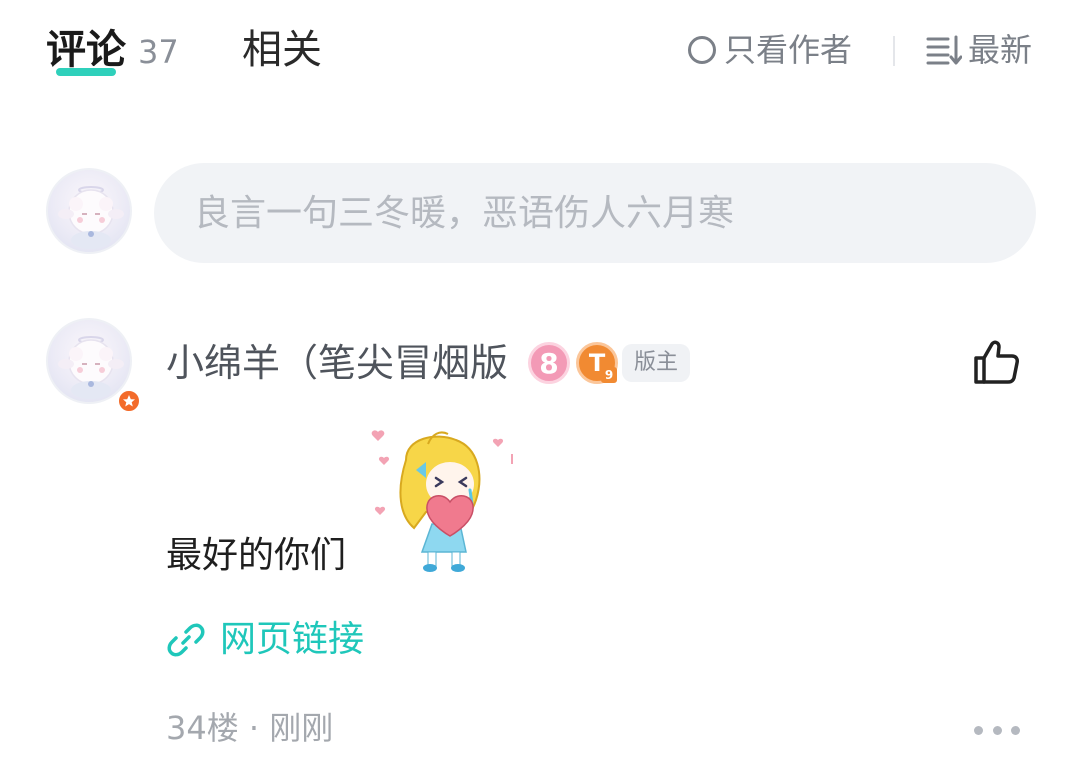 The width and height of the screenshot is (1080, 782). What do you see at coordinates (337, 363) in the screenshot?
I see `commenter-username: 小绵羊（笔尖冒烟版` at bounding box center [337, 363].